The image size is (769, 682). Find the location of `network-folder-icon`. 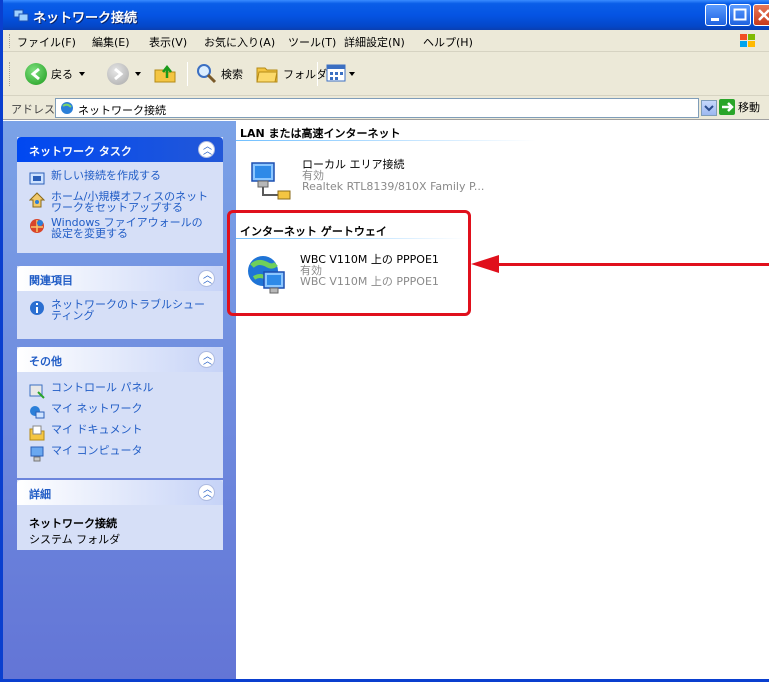

network-folder-icon is located at coordinates (67, 108).